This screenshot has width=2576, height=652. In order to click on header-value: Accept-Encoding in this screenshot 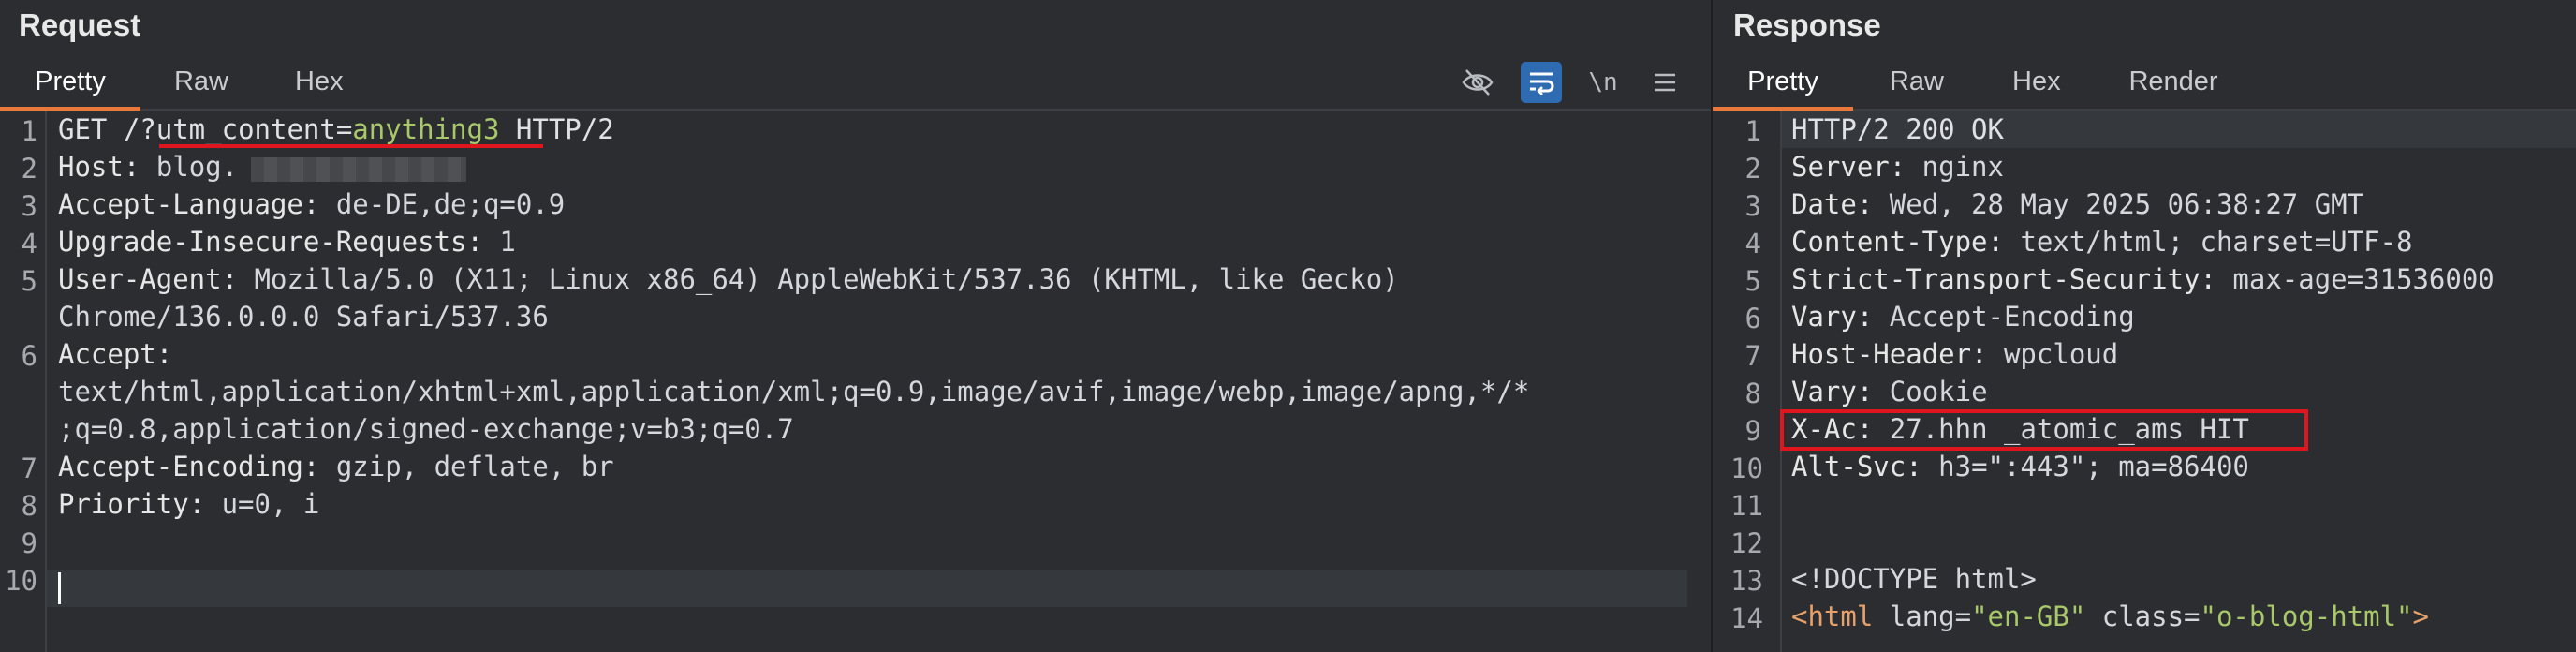, I will do `click(2004, 317)`.